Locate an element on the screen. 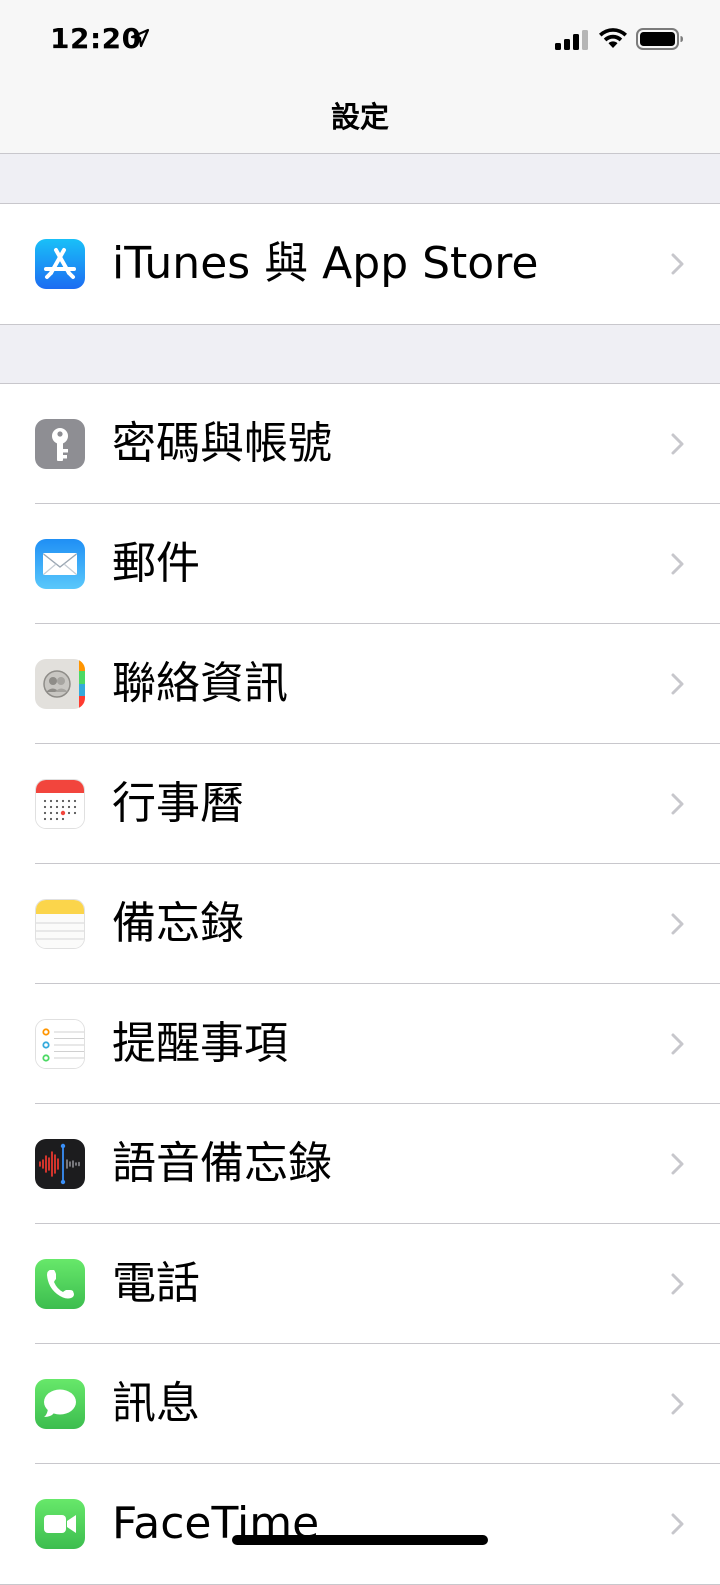  settings-row-voice-memos: 語音備忘錄 is located at coordinates (360, 1164).